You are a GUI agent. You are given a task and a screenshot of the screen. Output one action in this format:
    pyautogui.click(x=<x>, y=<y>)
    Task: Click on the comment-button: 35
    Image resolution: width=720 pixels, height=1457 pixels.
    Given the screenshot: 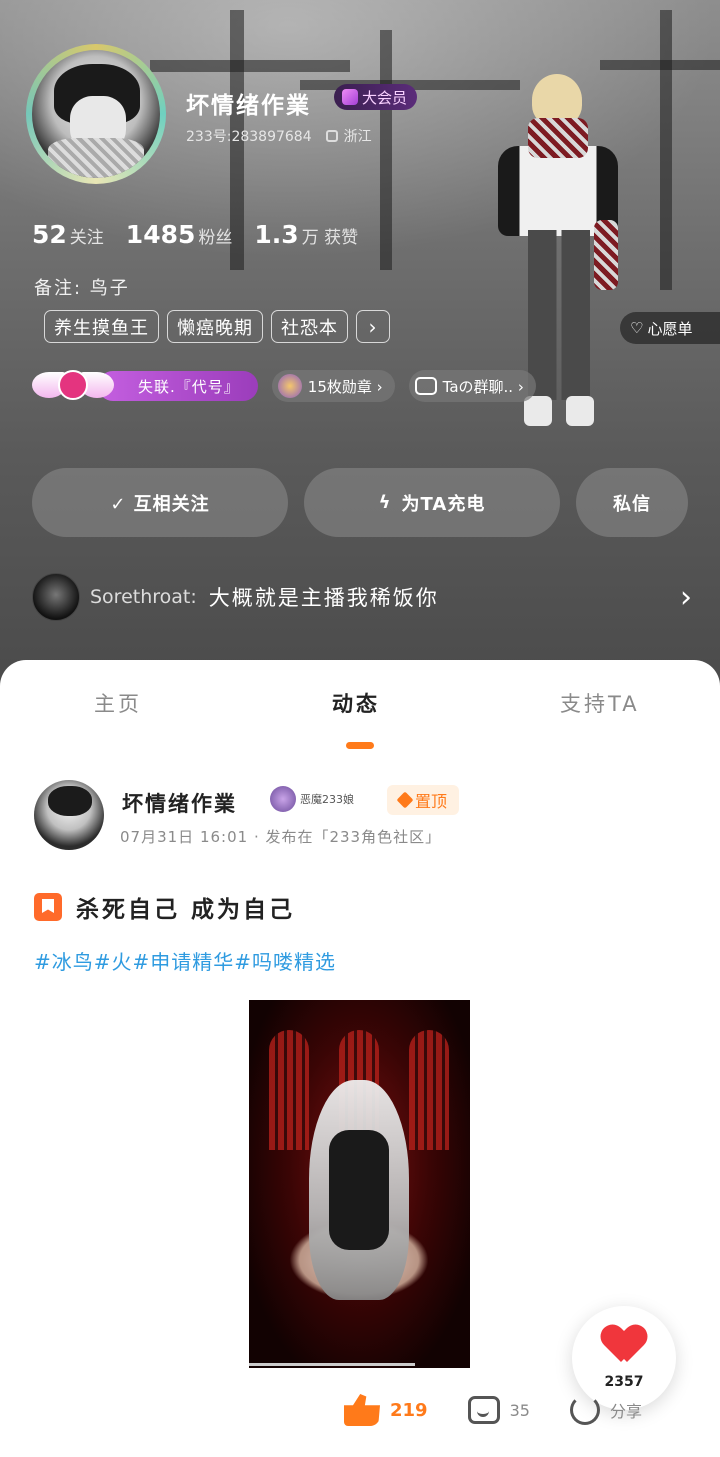 What is the action you would take?
    pyautogui.click(x=498, y=1410)
    